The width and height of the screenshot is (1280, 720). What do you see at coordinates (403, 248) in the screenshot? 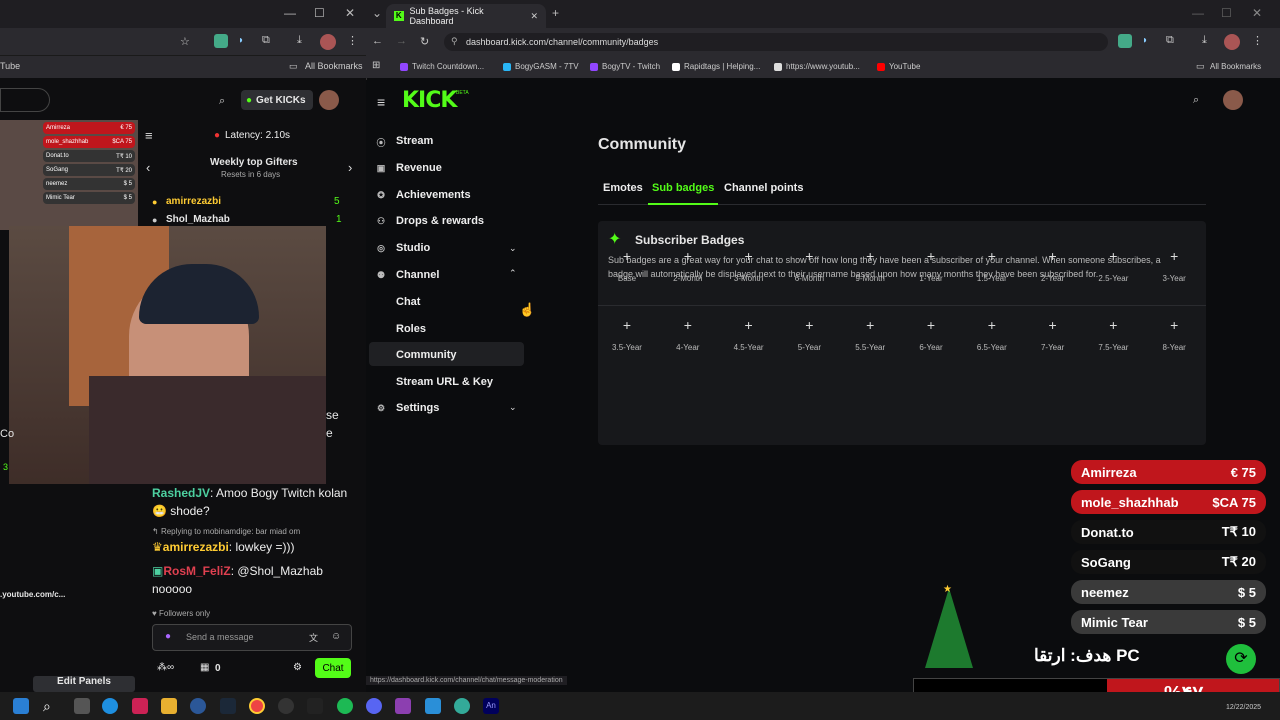
I see `nav-studio: ◎ Studio` at bounding box center [403, 248].